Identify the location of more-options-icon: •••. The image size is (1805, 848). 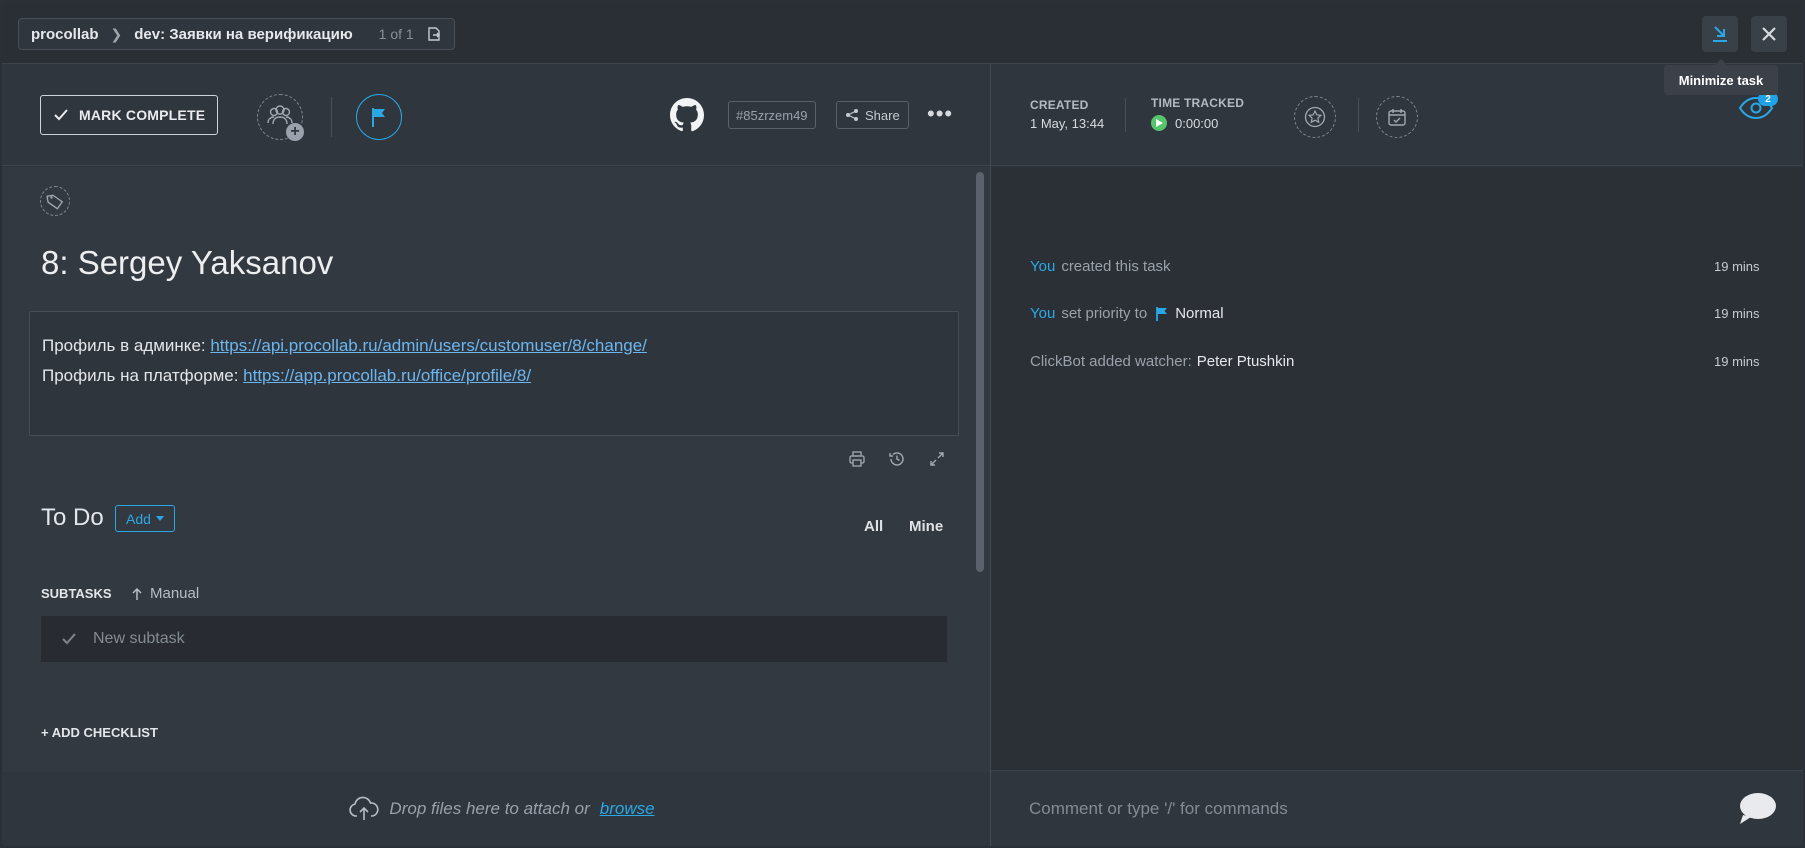
(940, 114).